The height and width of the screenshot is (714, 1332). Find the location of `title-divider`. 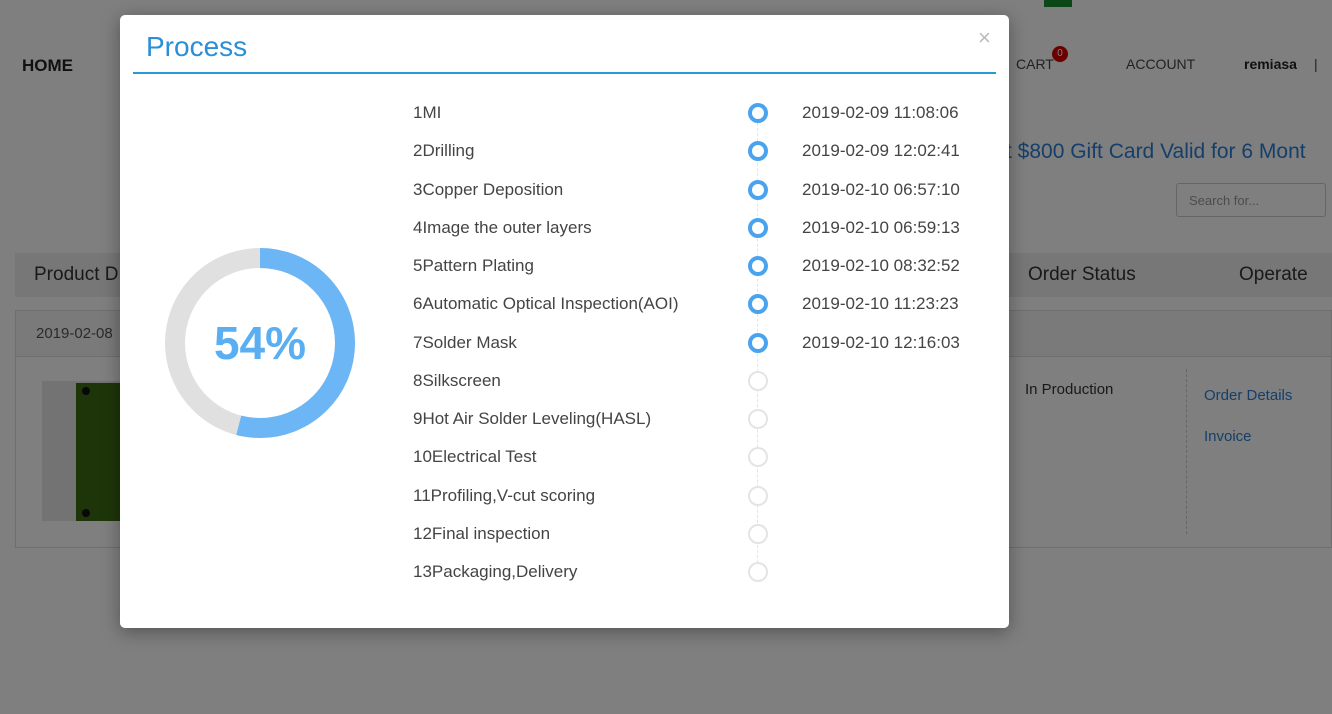

title-divider is located at coordinates (564, 73).